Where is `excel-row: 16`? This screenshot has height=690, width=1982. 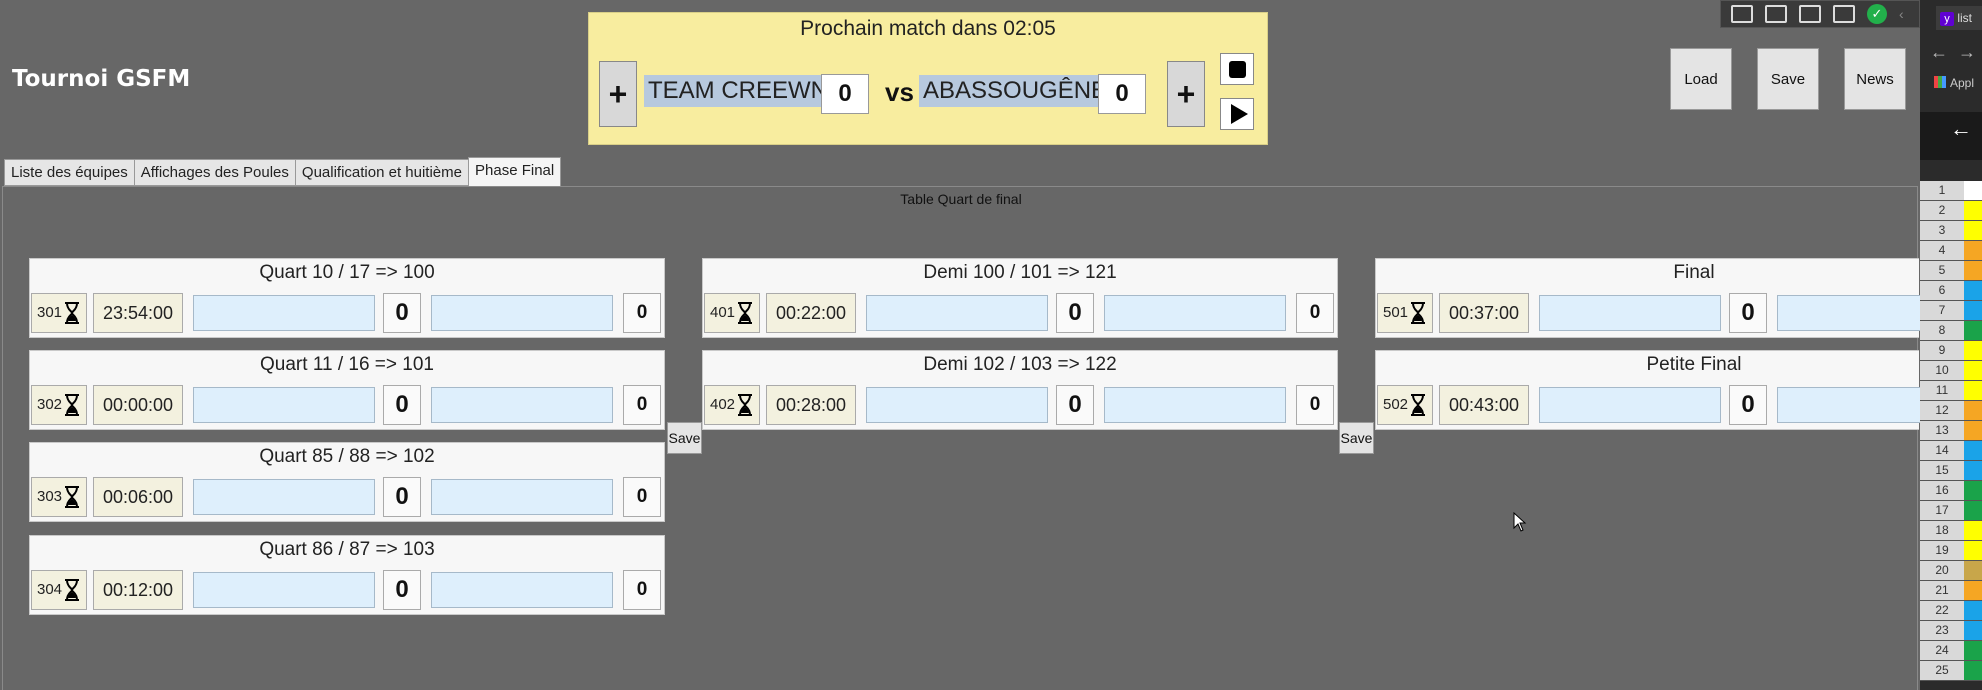
excel-row: 16 is located at coordinates (1951, 491).